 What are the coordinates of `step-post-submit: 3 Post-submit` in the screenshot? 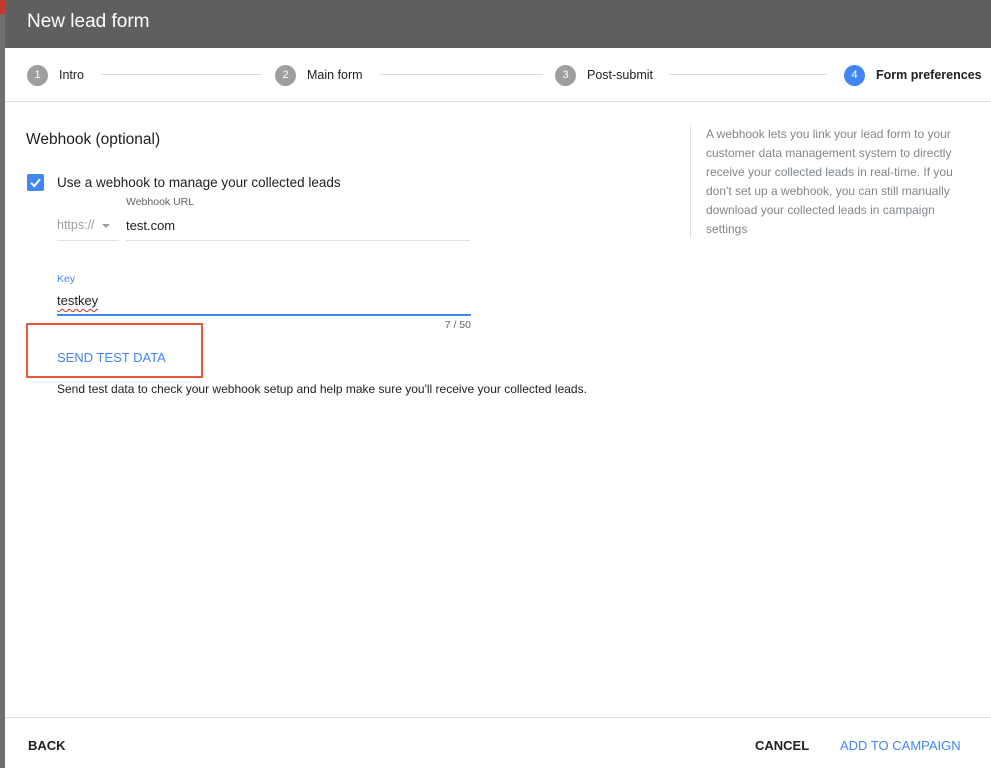 It's located at (604, 75).